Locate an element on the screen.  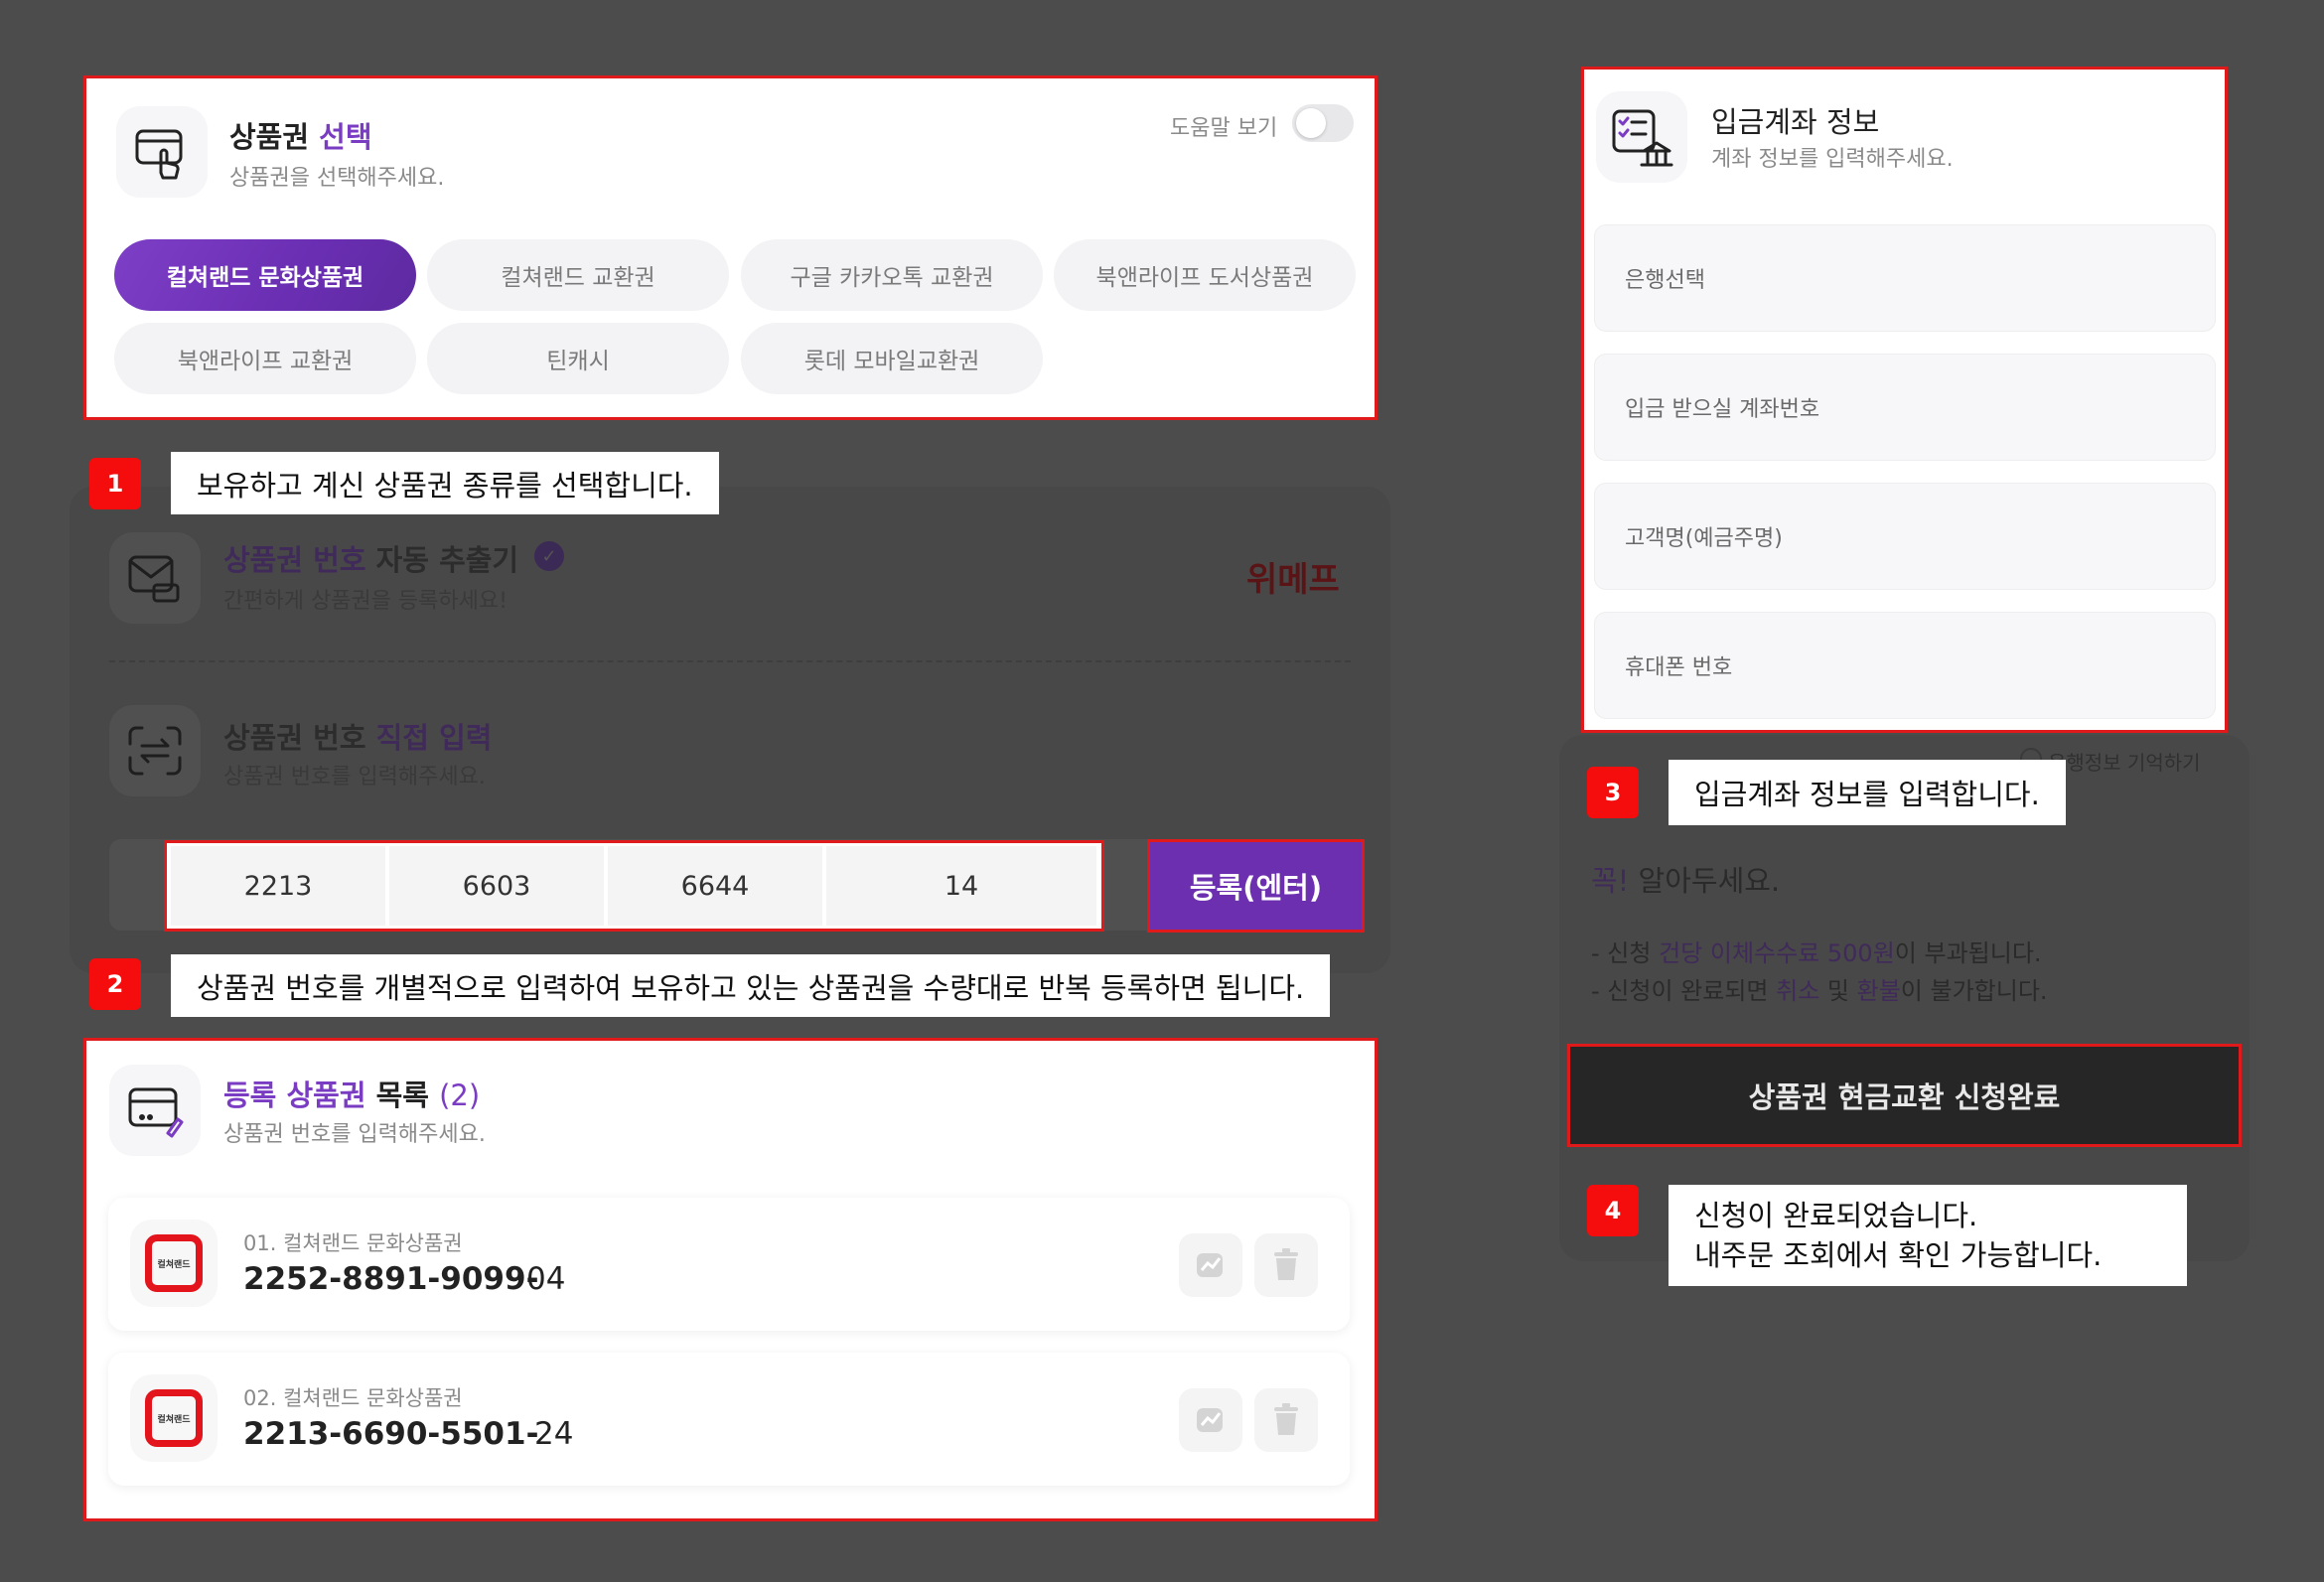
notice-refund-line: - 신청이 완료되면 취소 및 환불이 불가합니다. is located at coordinates (1819, 991).